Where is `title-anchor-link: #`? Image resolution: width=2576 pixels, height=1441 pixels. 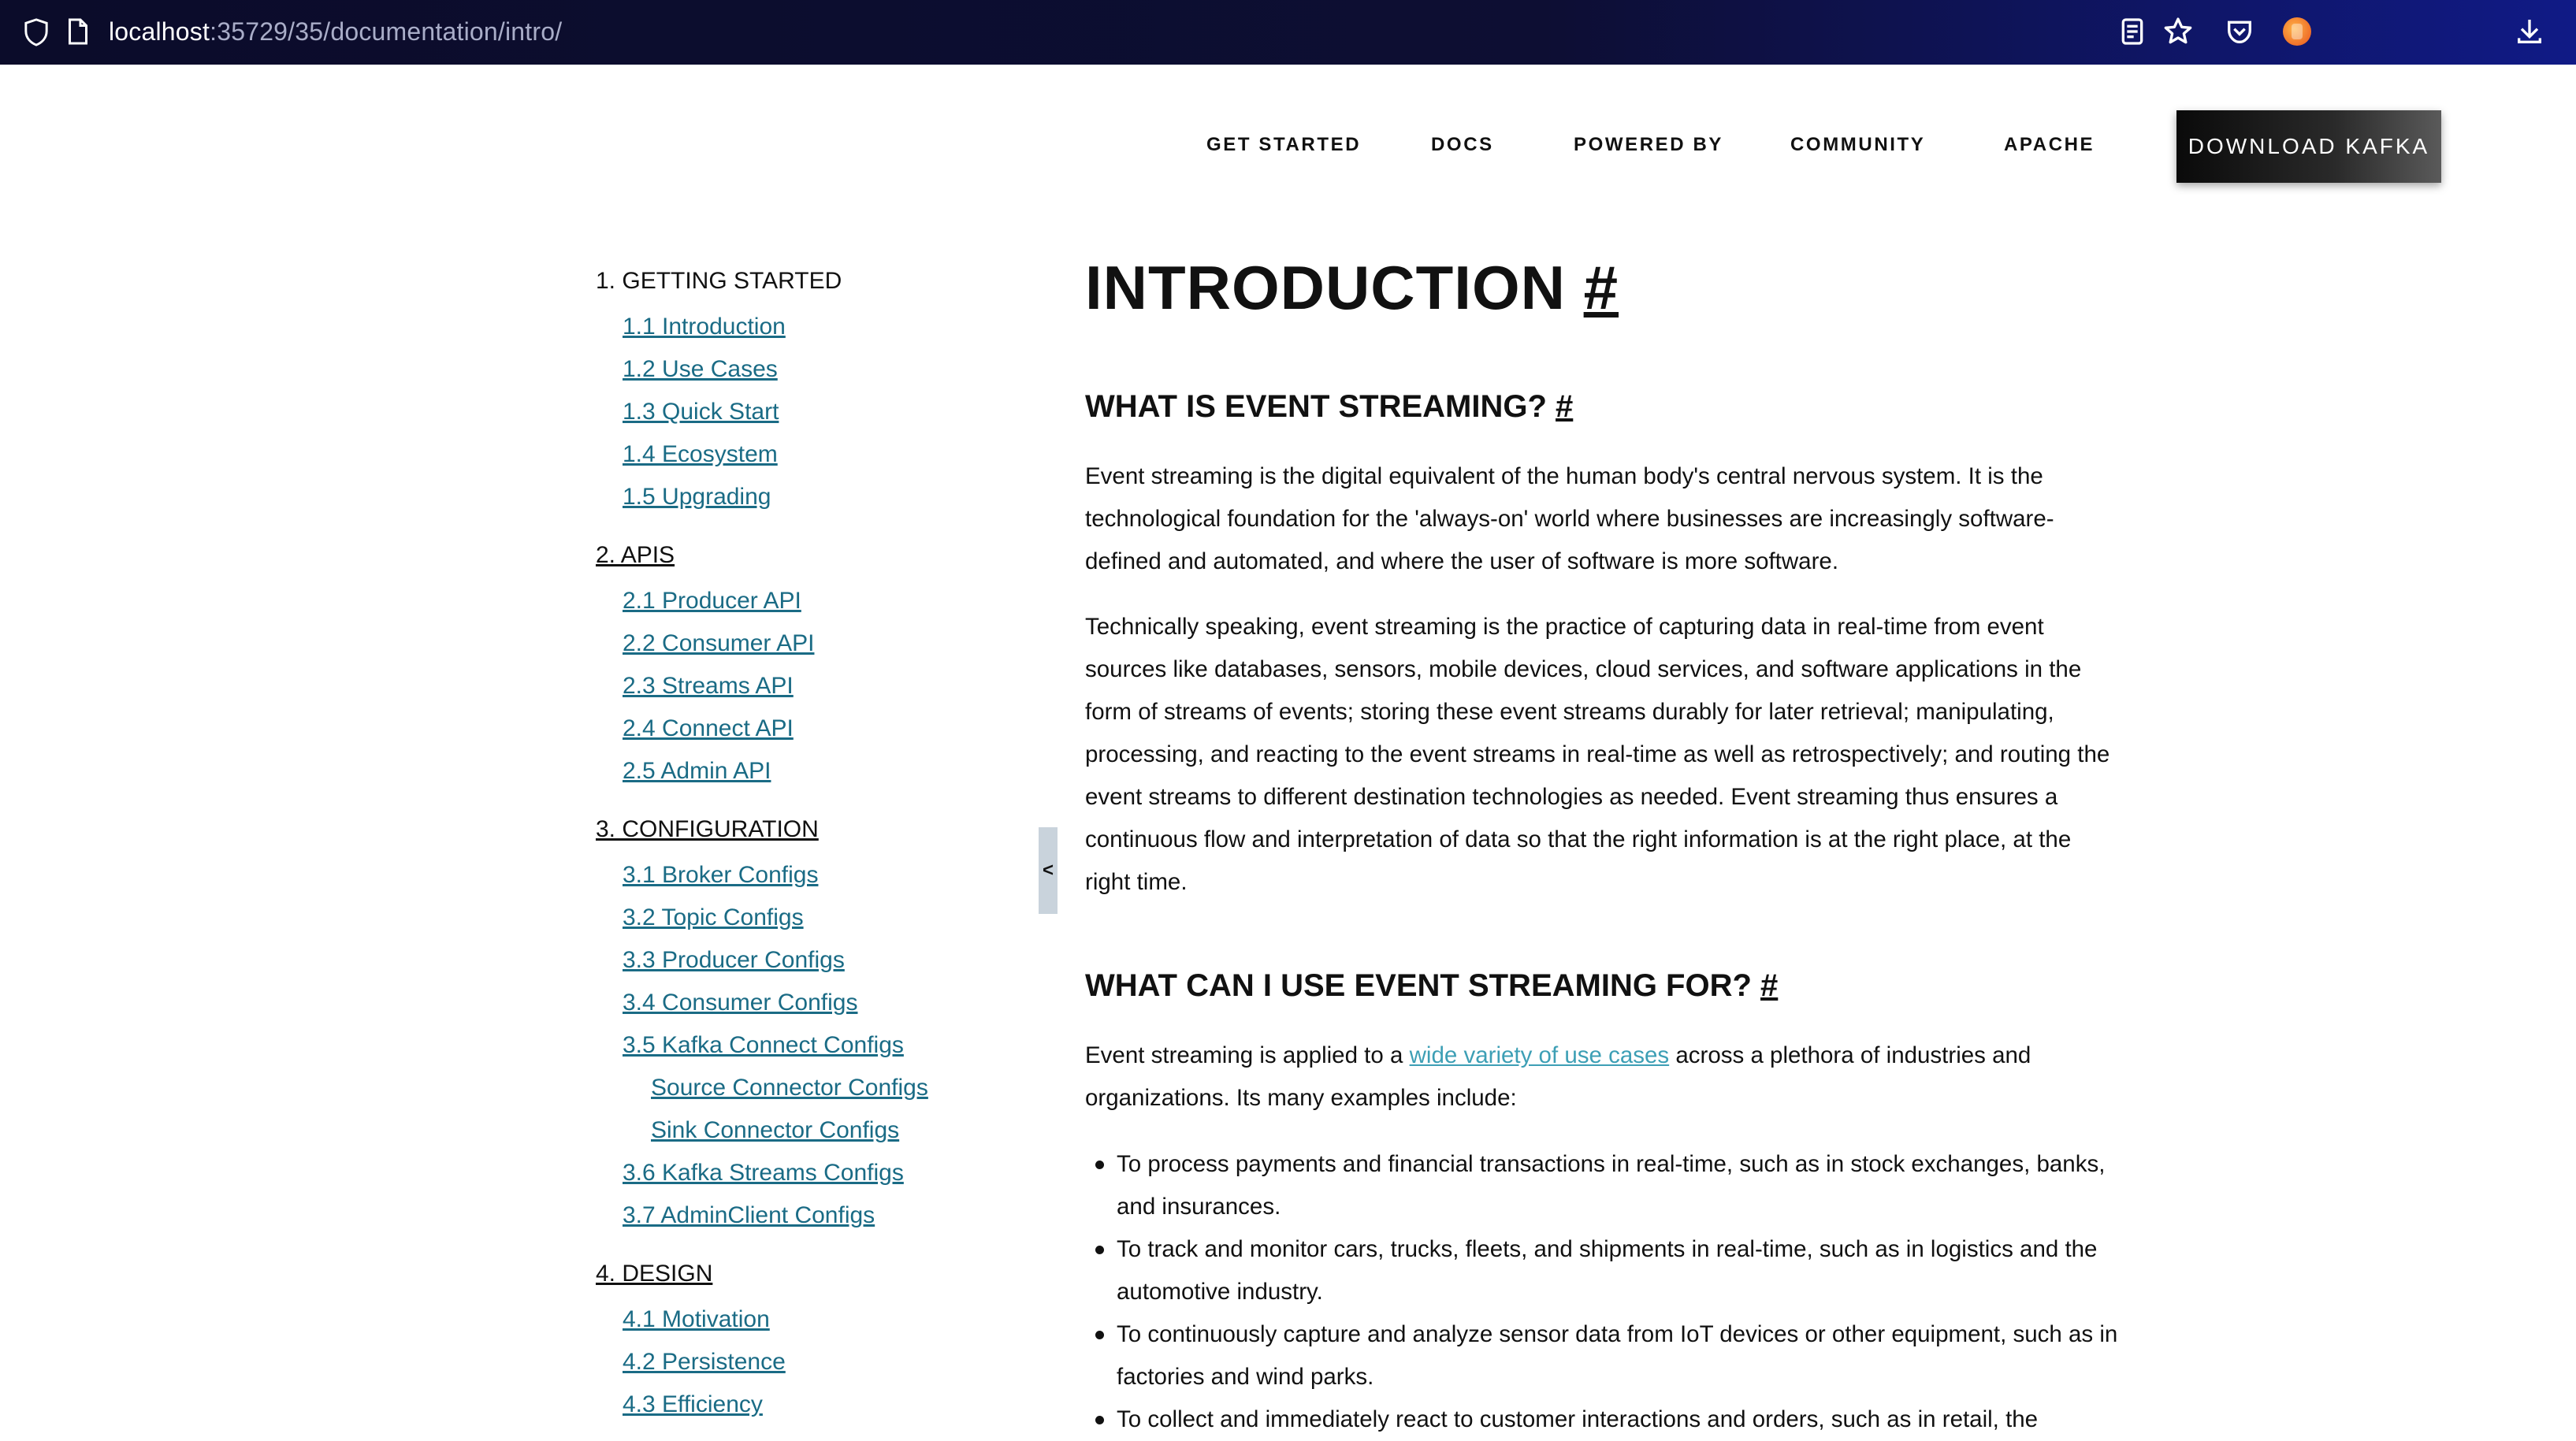 title-anchor-link: # is located at coordinates (1601, 287).